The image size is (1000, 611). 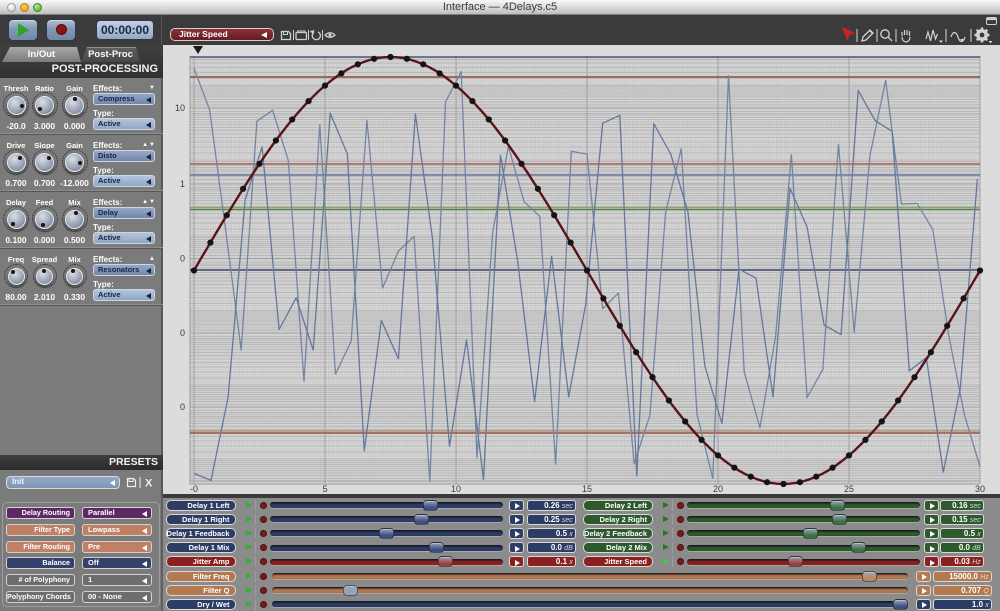 What do you see at coordinates (849, 489) in the screenshot?
I see `svg-text: 25` at bounding box center [849, 489].